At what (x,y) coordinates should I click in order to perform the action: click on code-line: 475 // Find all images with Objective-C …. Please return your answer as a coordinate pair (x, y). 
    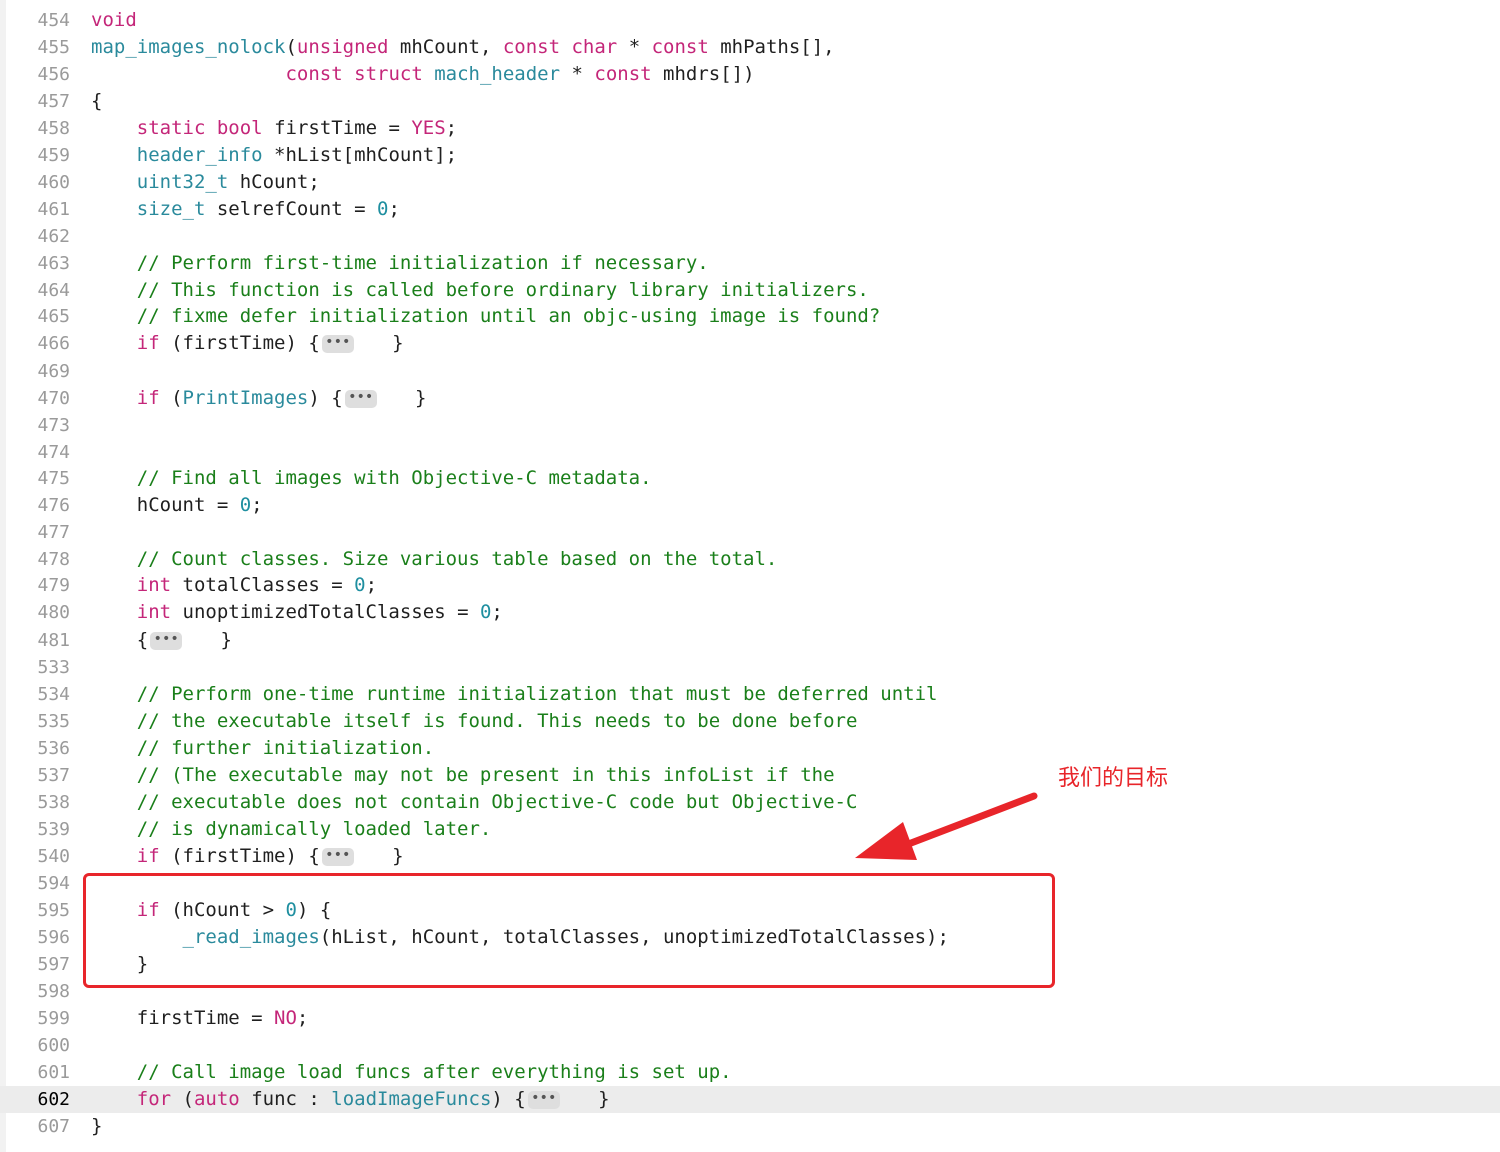
    Looking at the image, I should click on (750, 478).